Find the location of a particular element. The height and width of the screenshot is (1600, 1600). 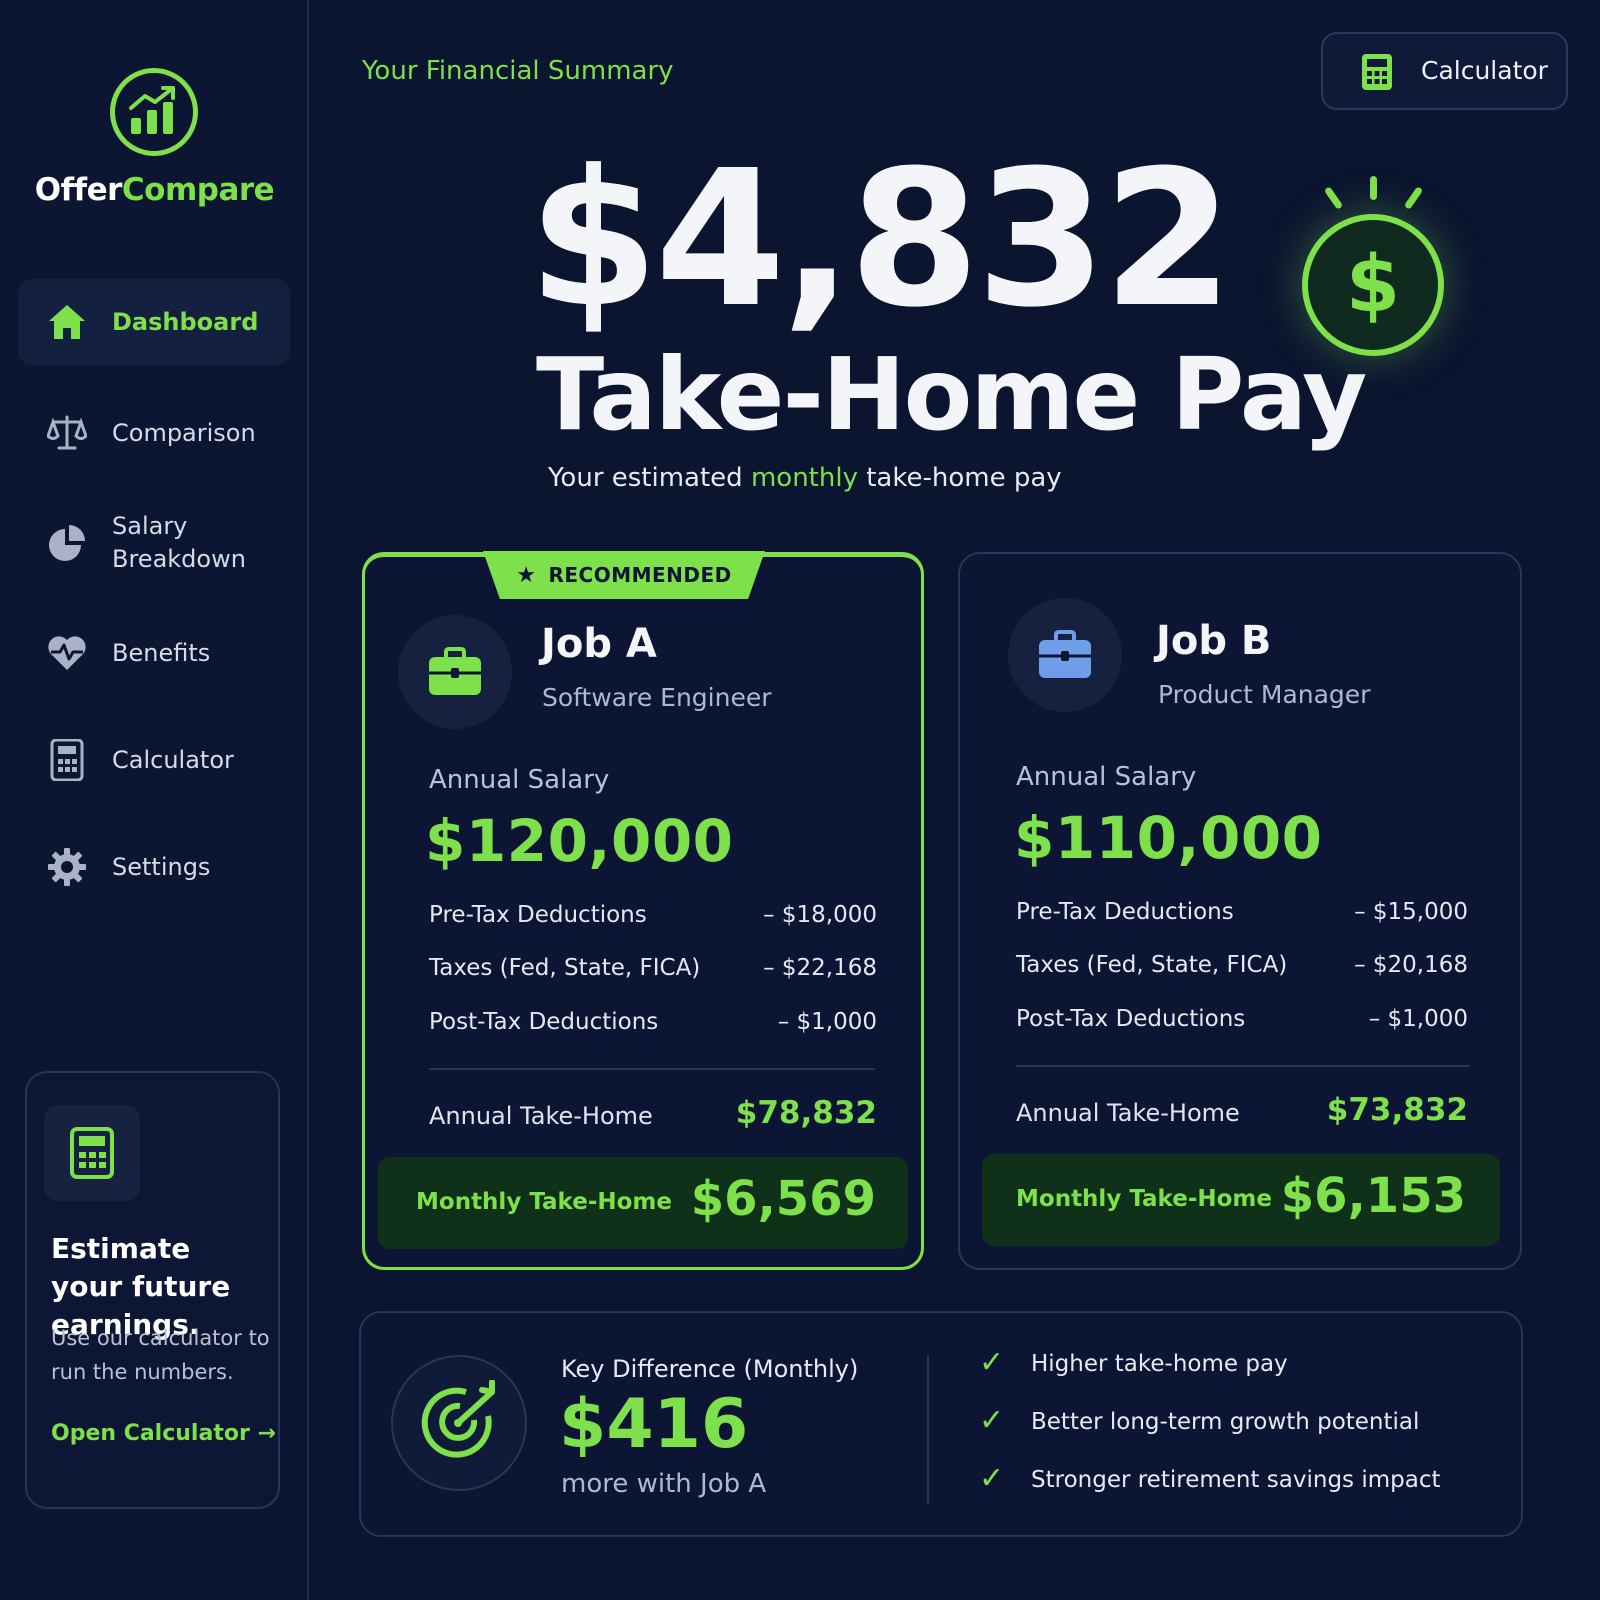

pre-tax-deductions-value: – $18,000 is located at coordinates (820, 915).